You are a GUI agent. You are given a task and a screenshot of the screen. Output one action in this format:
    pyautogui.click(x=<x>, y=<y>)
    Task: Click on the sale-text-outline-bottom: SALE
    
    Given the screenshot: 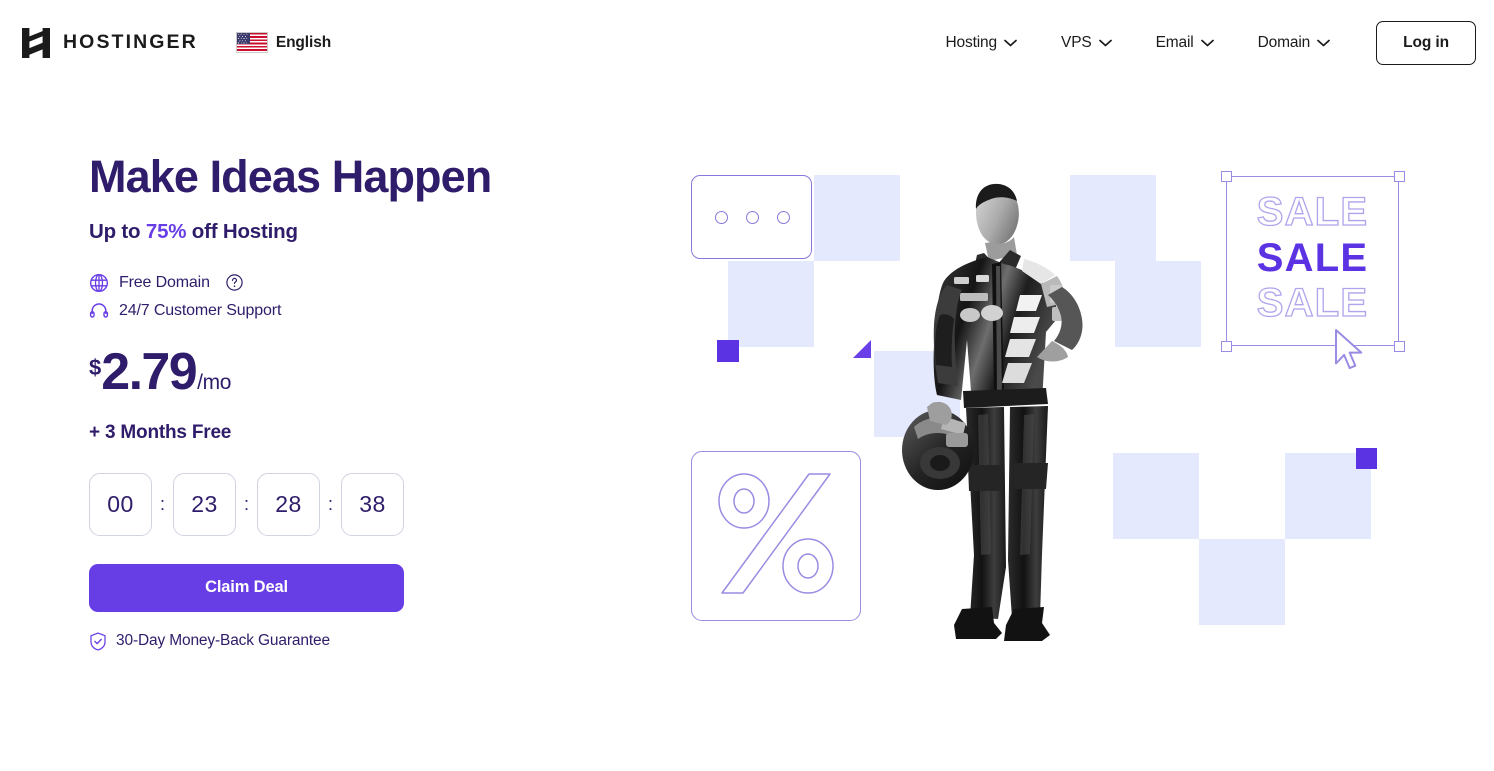 What is the action you would take?
    pyautogui.click(x=1312, y=303)
    